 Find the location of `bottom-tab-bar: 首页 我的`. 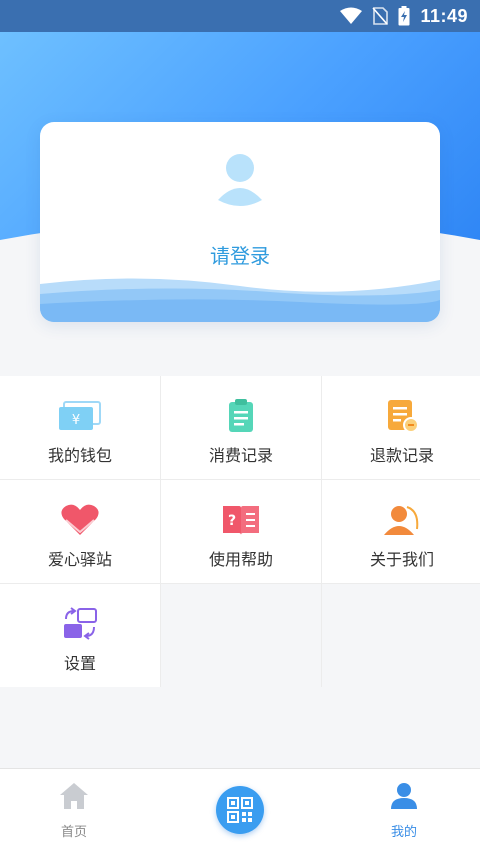

bottom-tab-bar: 首页 我的 is located at coordinates (240, 811).